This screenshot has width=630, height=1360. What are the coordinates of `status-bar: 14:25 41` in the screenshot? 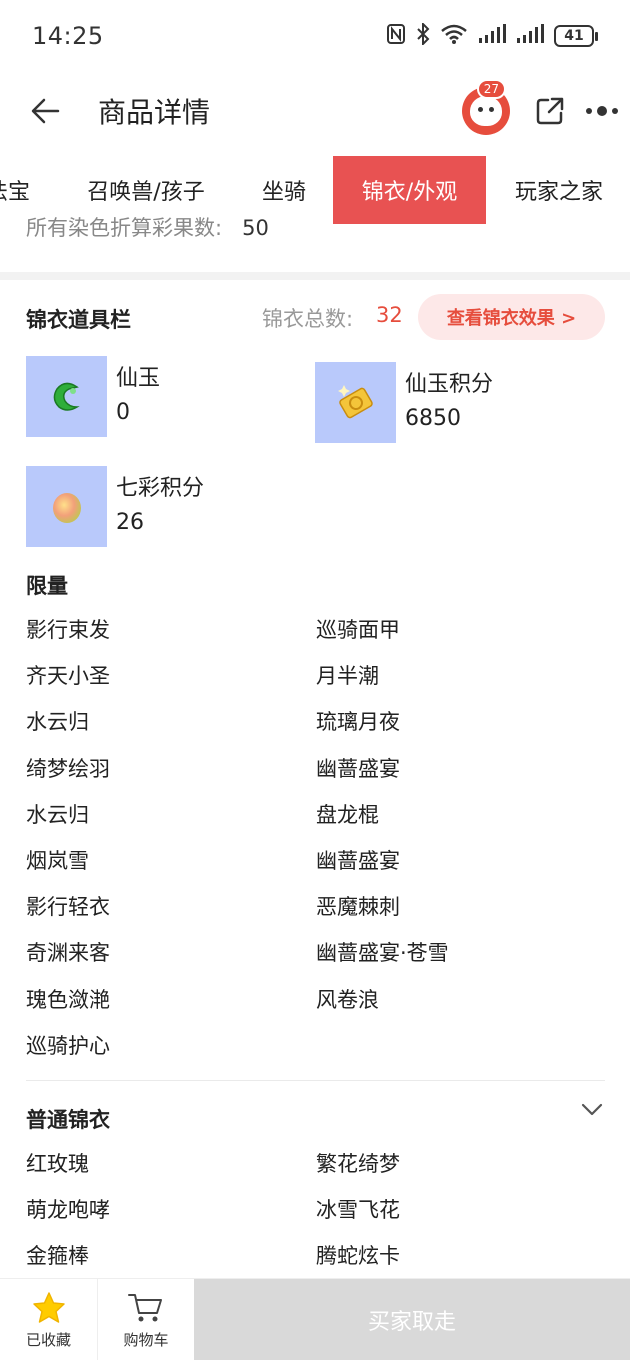 It's located at (315, 36).